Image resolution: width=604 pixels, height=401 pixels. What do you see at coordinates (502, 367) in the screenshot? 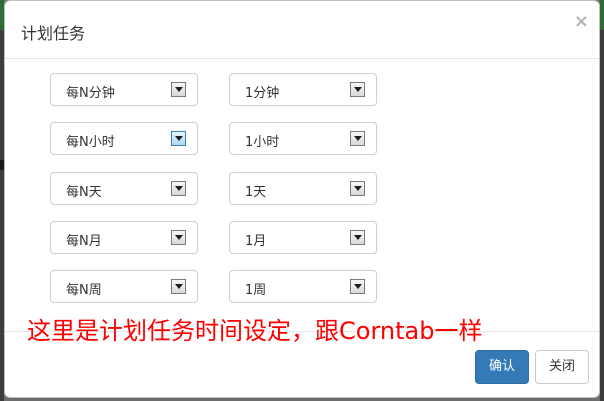
I see `confirm-button: 确认` at bounding box center [502, 367].